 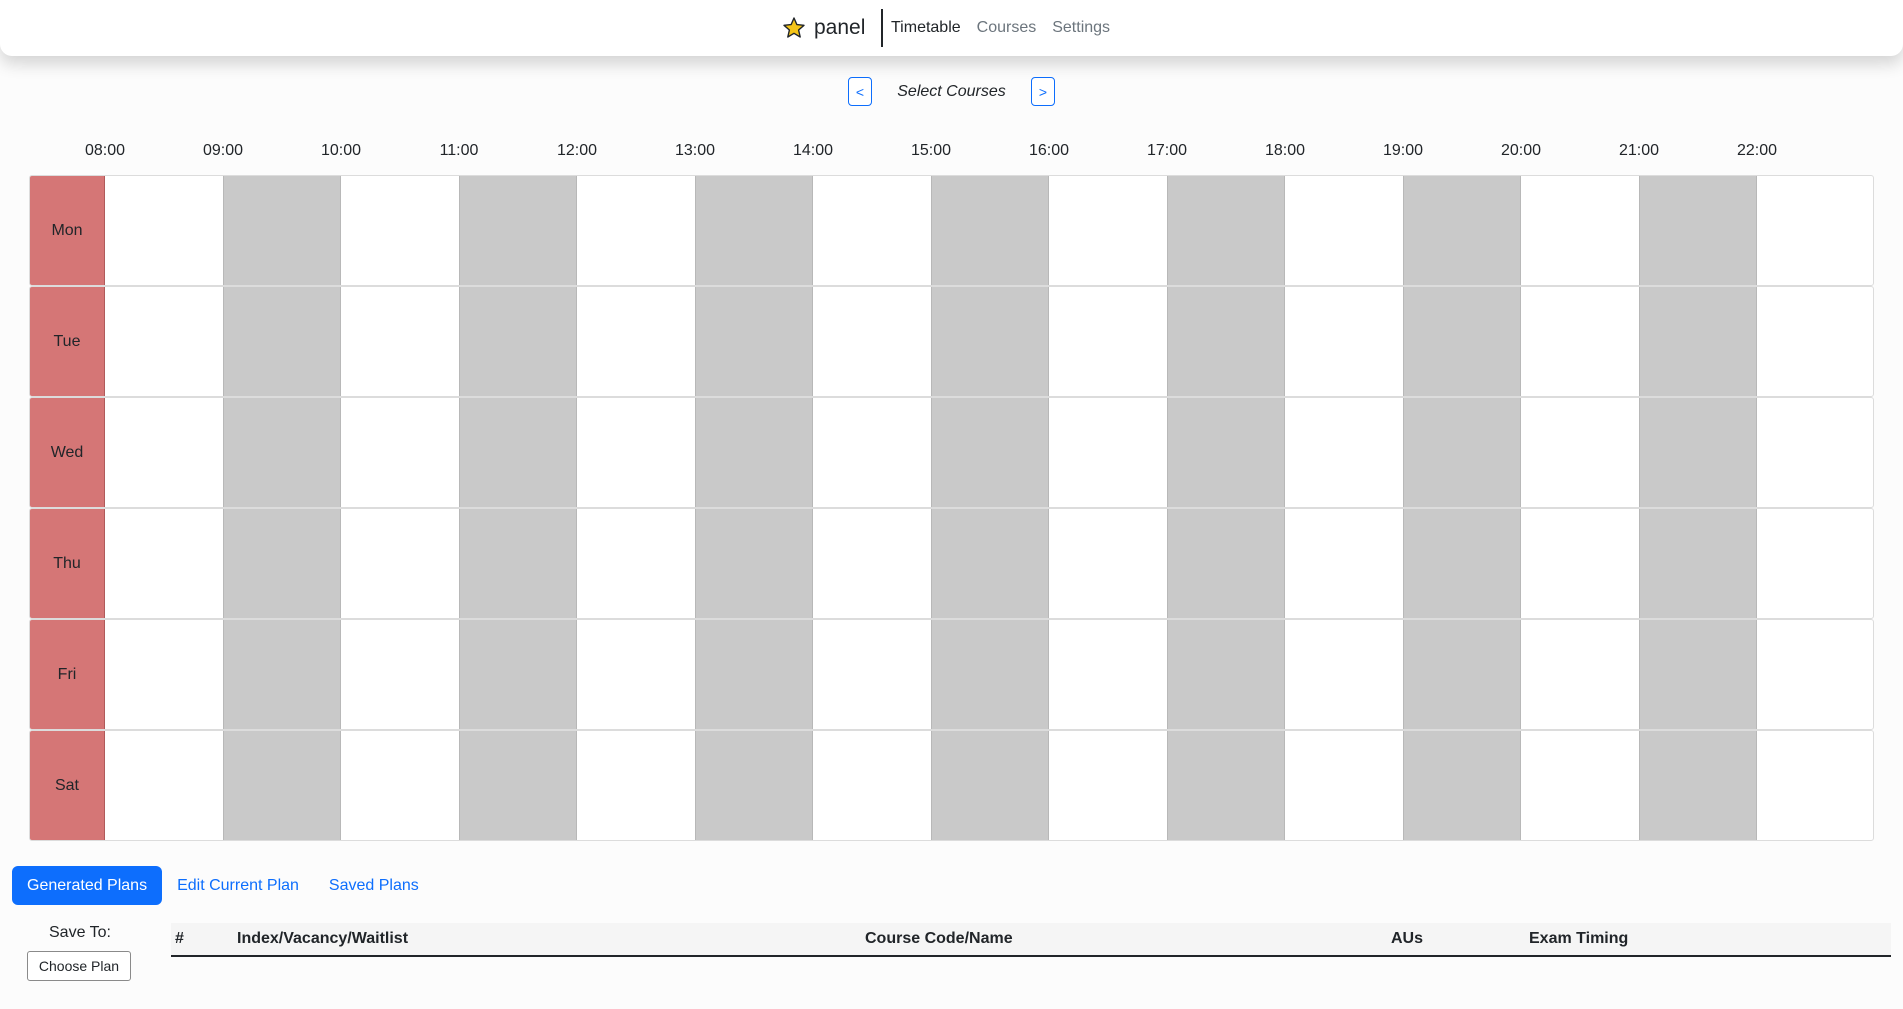 I want to click on day-row: Sat, so click(x=951, y=785).